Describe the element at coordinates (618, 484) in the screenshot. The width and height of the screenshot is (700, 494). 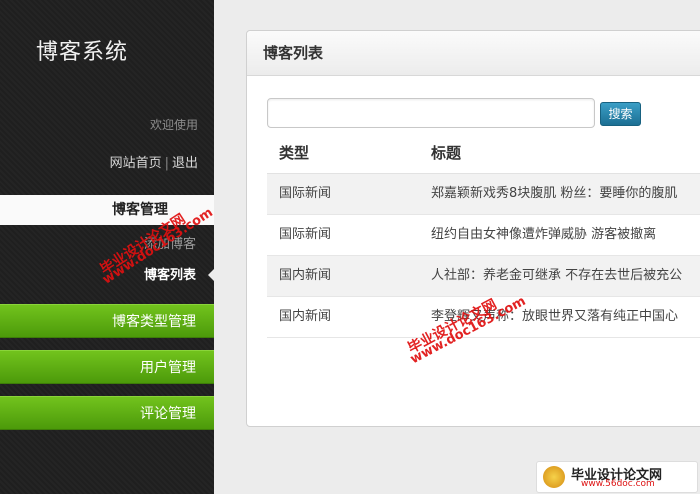
I see `logo-url: www.56doc.com` at that location.